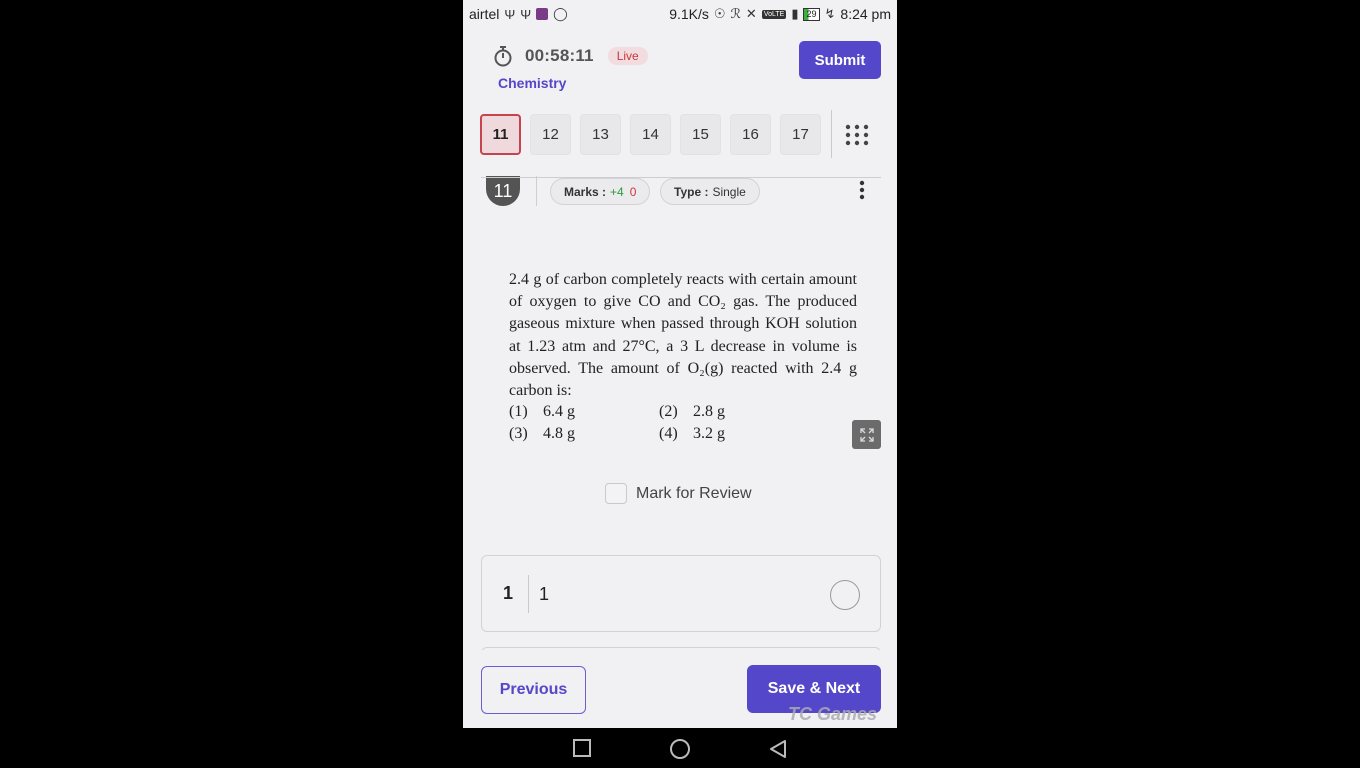  I want to click on marks-label: Marks :, so click(585, 191).